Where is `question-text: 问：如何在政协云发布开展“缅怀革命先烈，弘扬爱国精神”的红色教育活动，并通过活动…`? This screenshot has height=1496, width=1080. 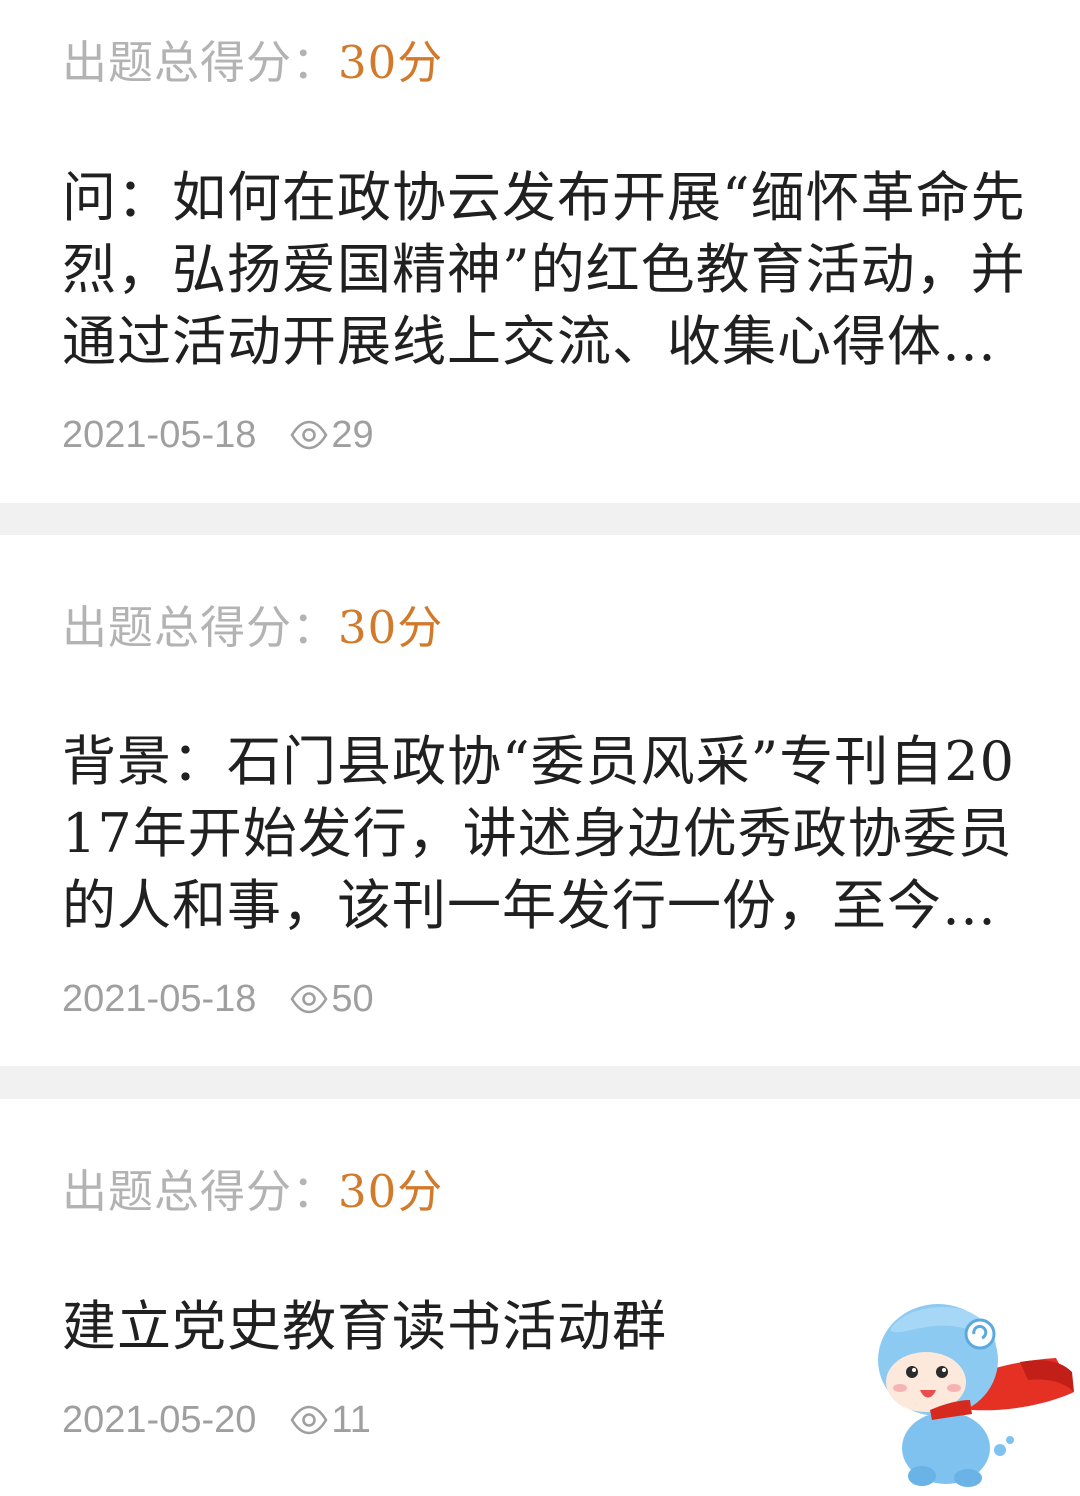
question-text: 问：如何在政协云发布开展“缅怀革命先烈，弘扬爱国精神”的红色教育活动，并通过活动… is located at coordinates (548, 270).